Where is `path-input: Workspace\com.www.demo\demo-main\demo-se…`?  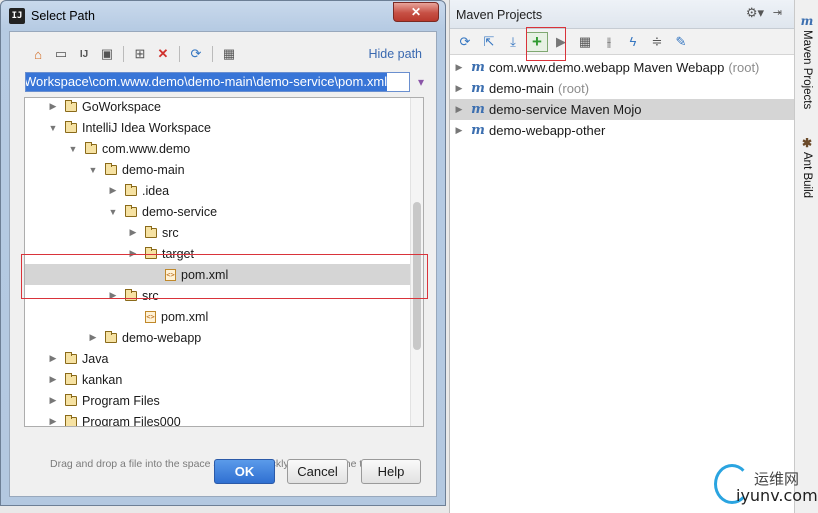 path-input: Workspace\com.www.demo\demo-main\demo-se… is located at coordinates (217, 82).